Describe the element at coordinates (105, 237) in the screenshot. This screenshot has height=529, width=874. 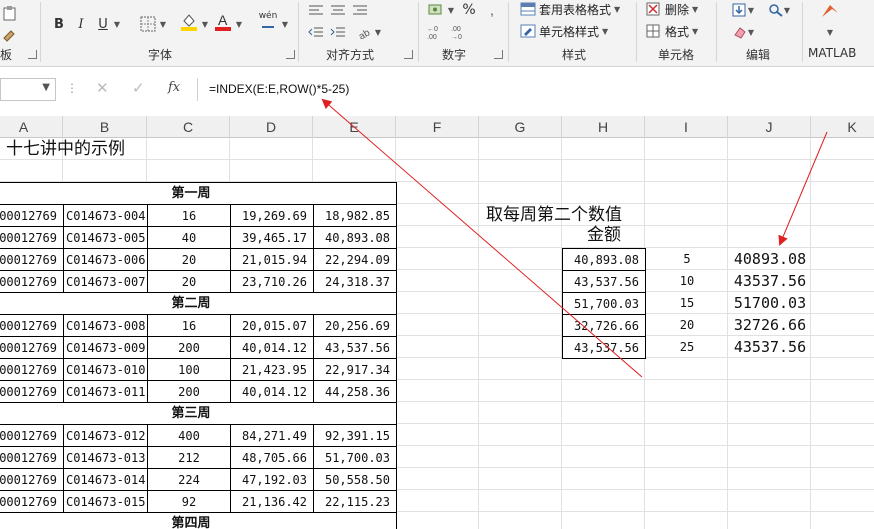
I see `order-no-cell: C014673-005` at that location.